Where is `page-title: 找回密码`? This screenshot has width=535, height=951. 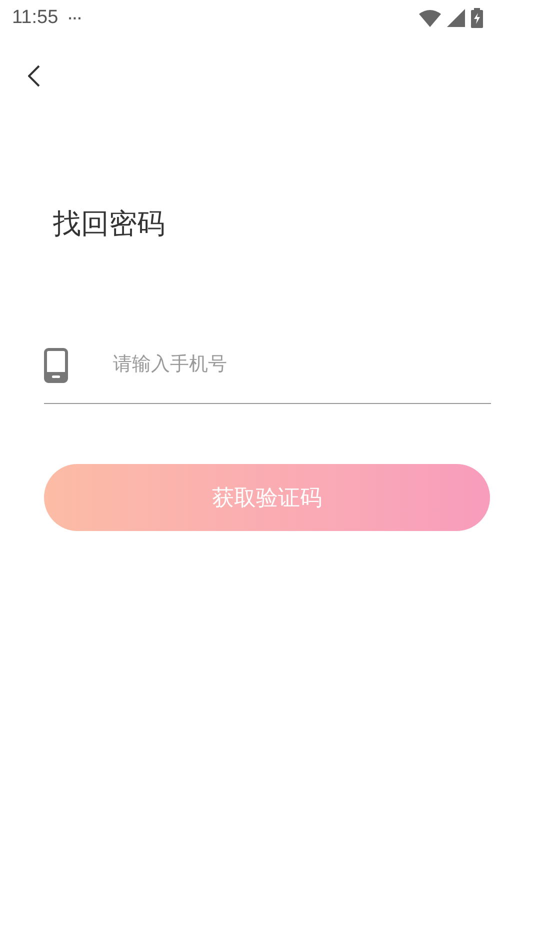 page-title: 找回密码 is located at coordinates (109, 224).